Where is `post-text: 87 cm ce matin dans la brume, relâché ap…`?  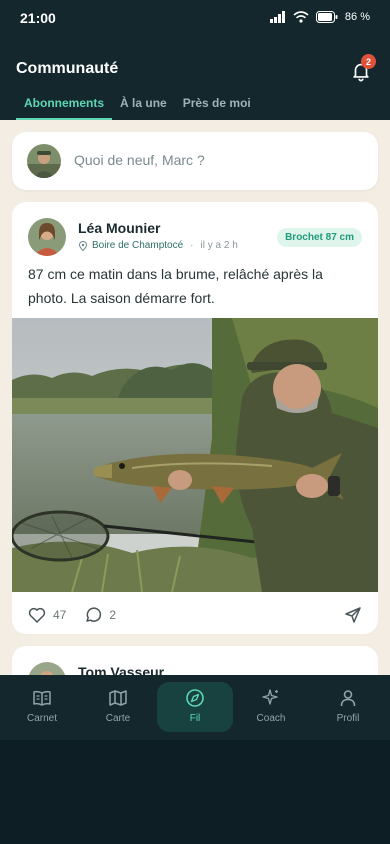
post-text: 87 cm ce matin dans la brume, relâché ap… is located at coordinates (175, 286).